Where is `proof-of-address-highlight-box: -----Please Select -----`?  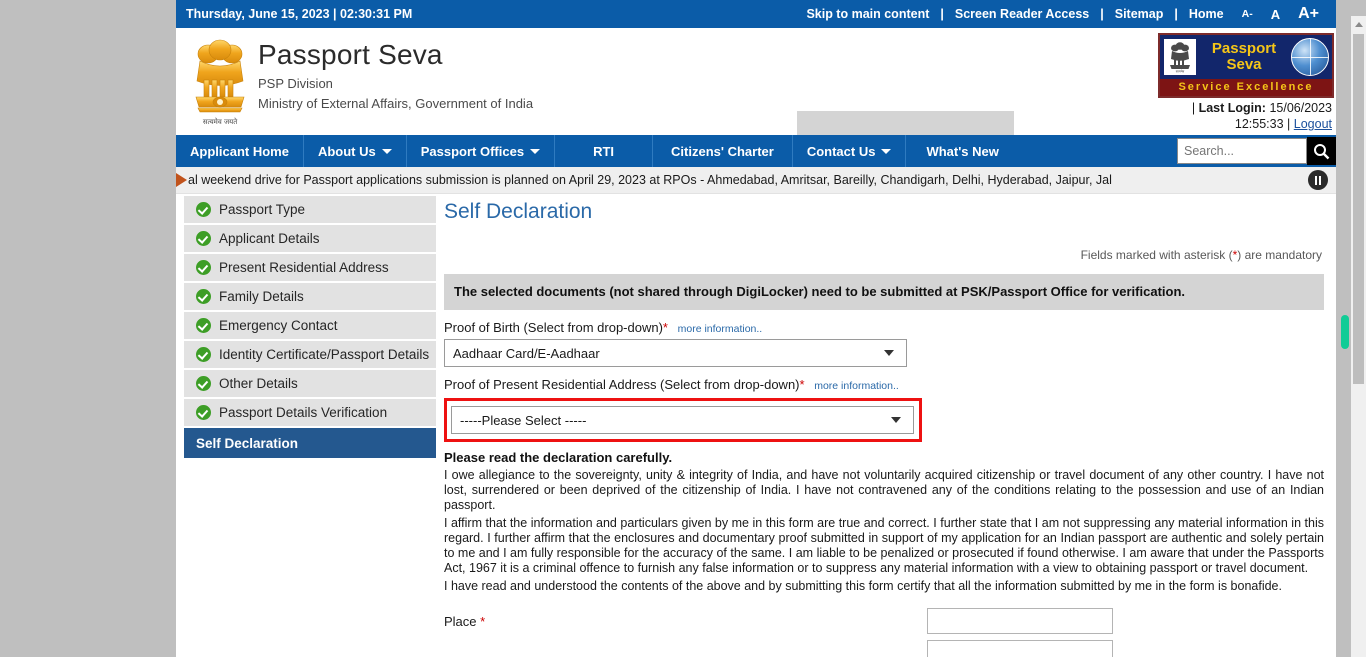 proof-of-address-highlight-box: -----Please Select ----- is located at coordinates (683, 420).